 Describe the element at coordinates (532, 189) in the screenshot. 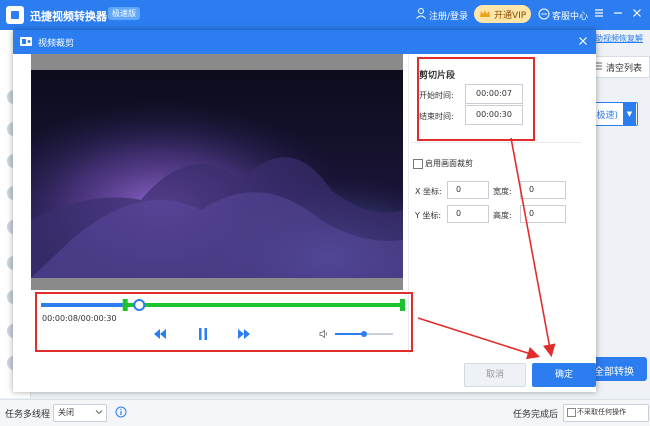

I see `width-value: 0` at that location.